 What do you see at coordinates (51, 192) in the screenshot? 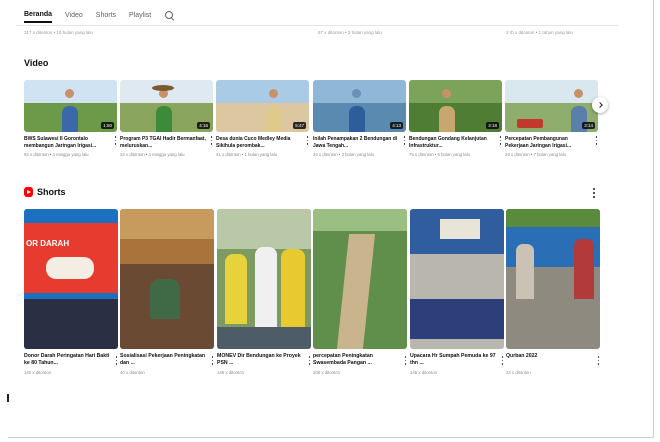
I see `shorts-section-label: Shorts` at bounding box center [51, 192].